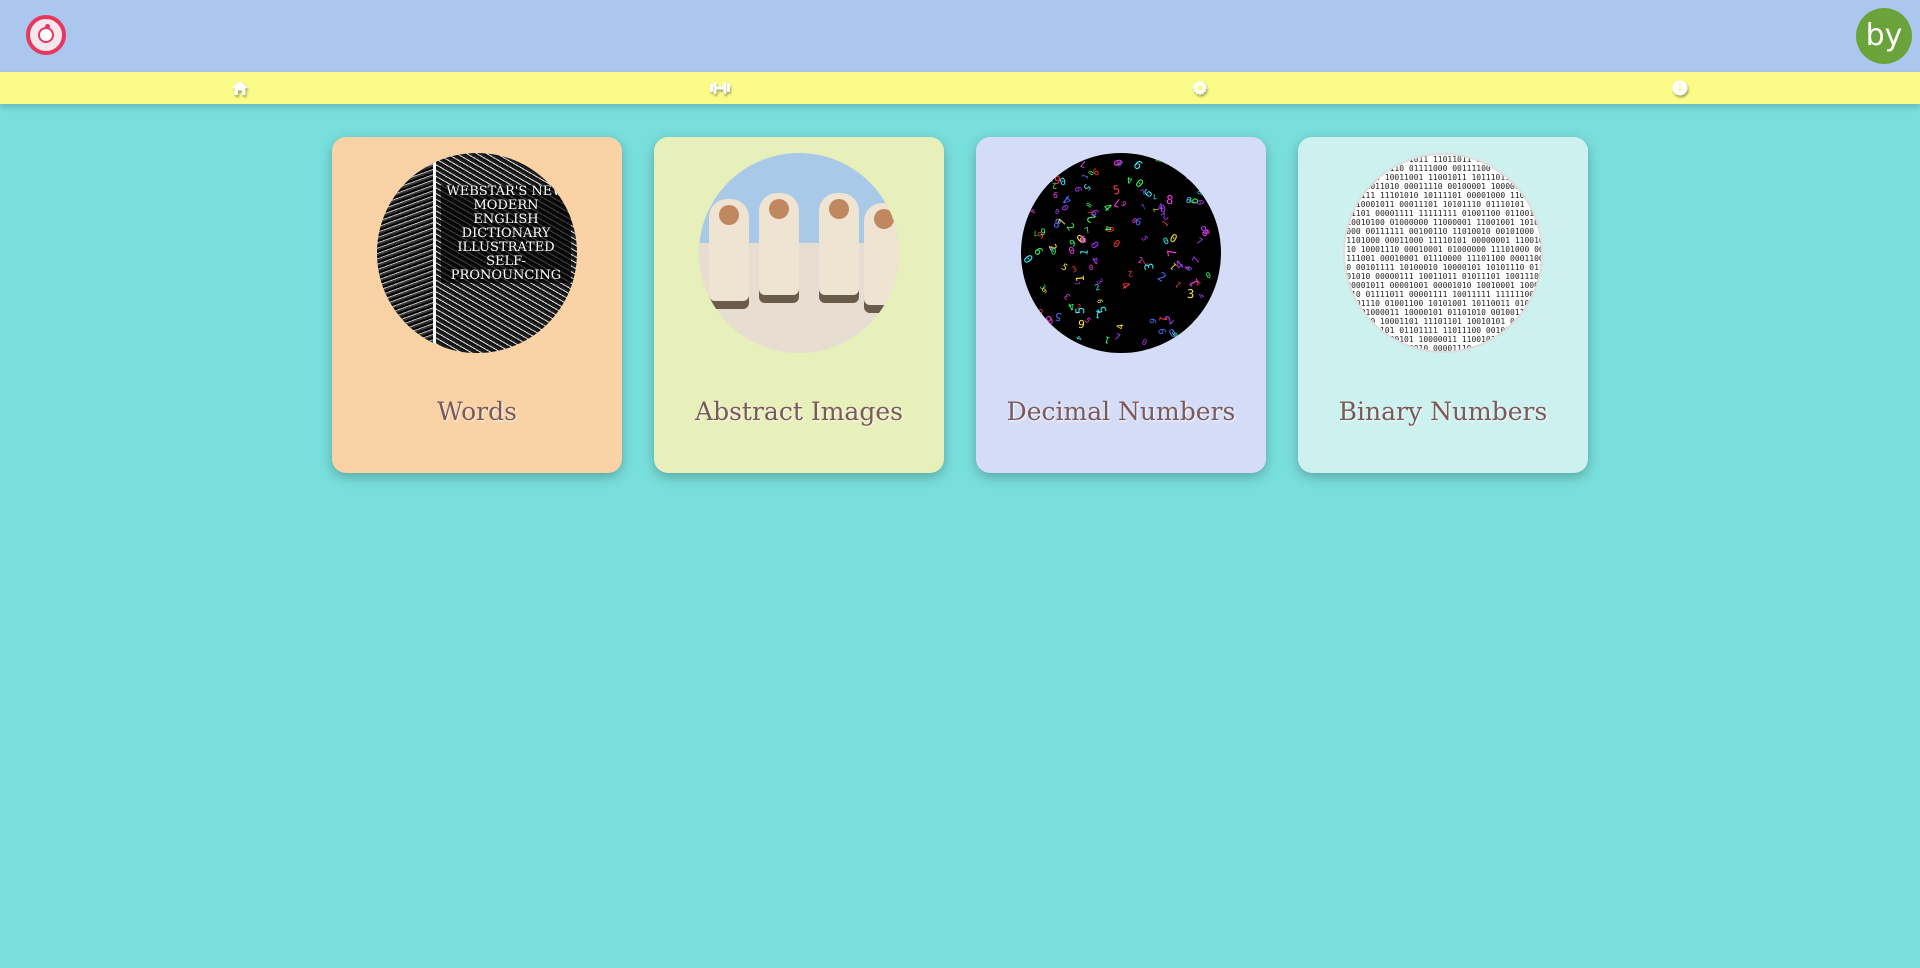  Describe the element at coordinates (799, 253) in the screenshot. I see `astronauts-image` at that location.